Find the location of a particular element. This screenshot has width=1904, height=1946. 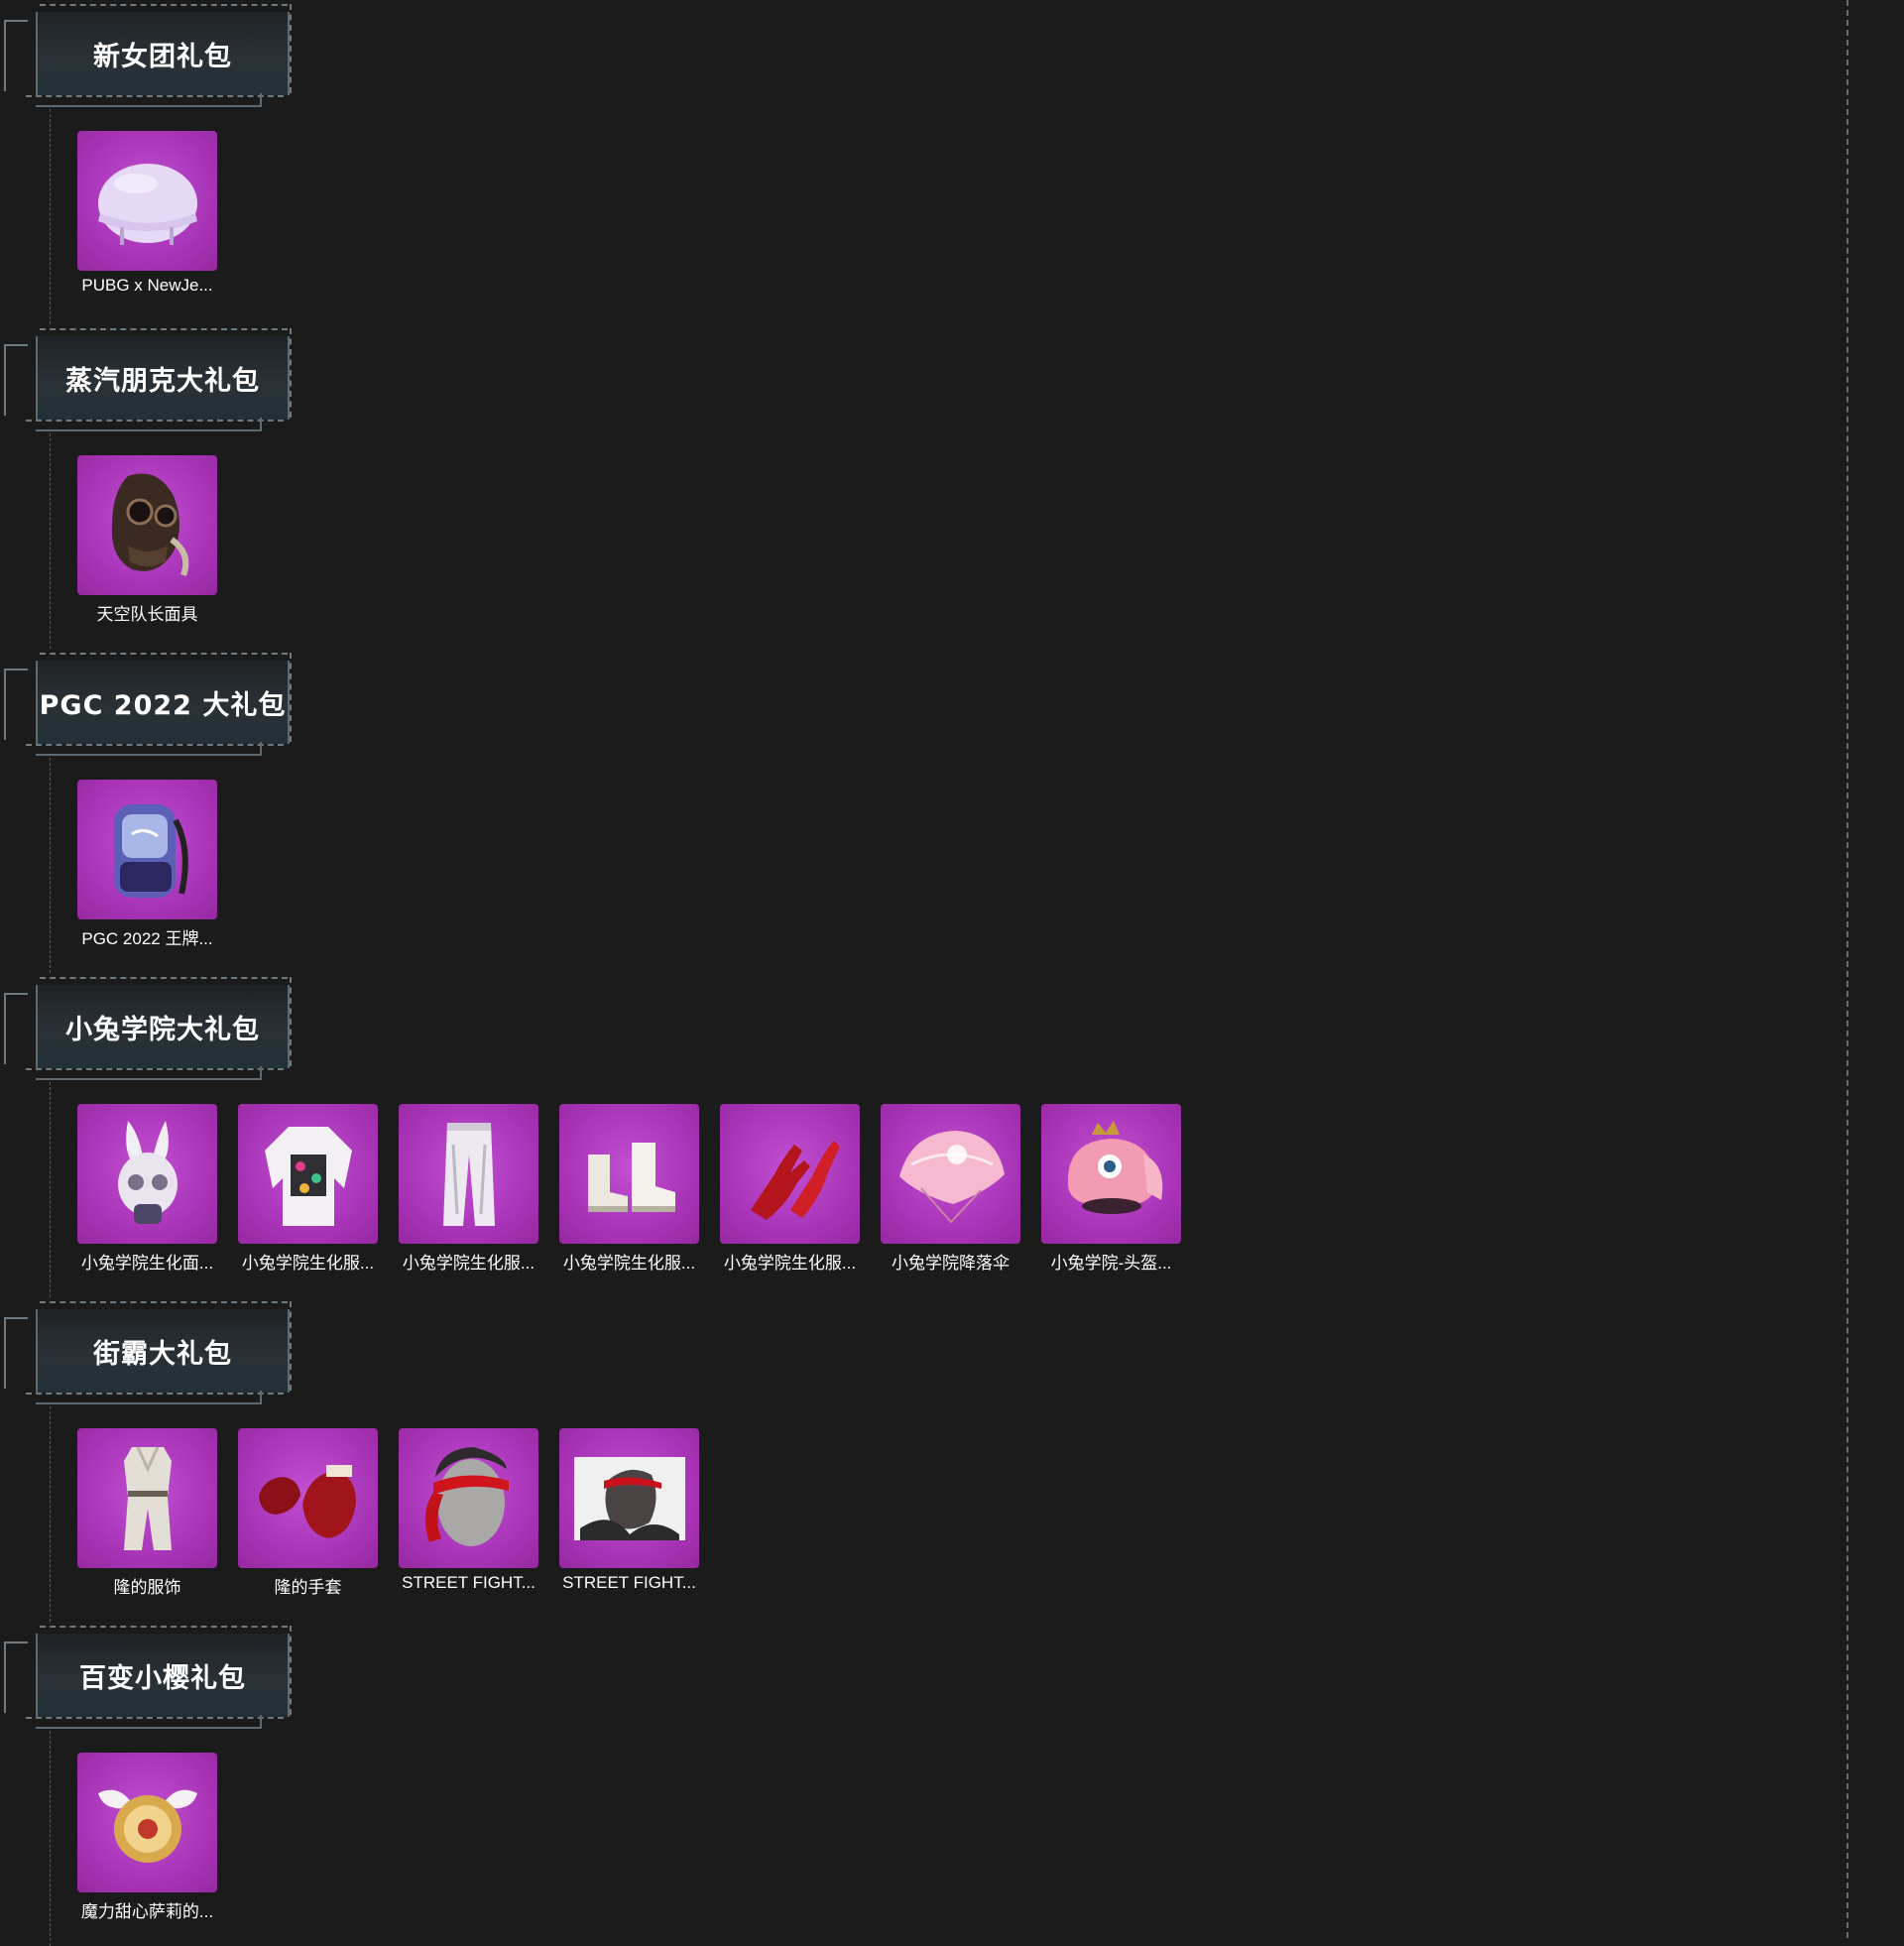

fighter-portrait-icon is located at coordinates (629, 1498).